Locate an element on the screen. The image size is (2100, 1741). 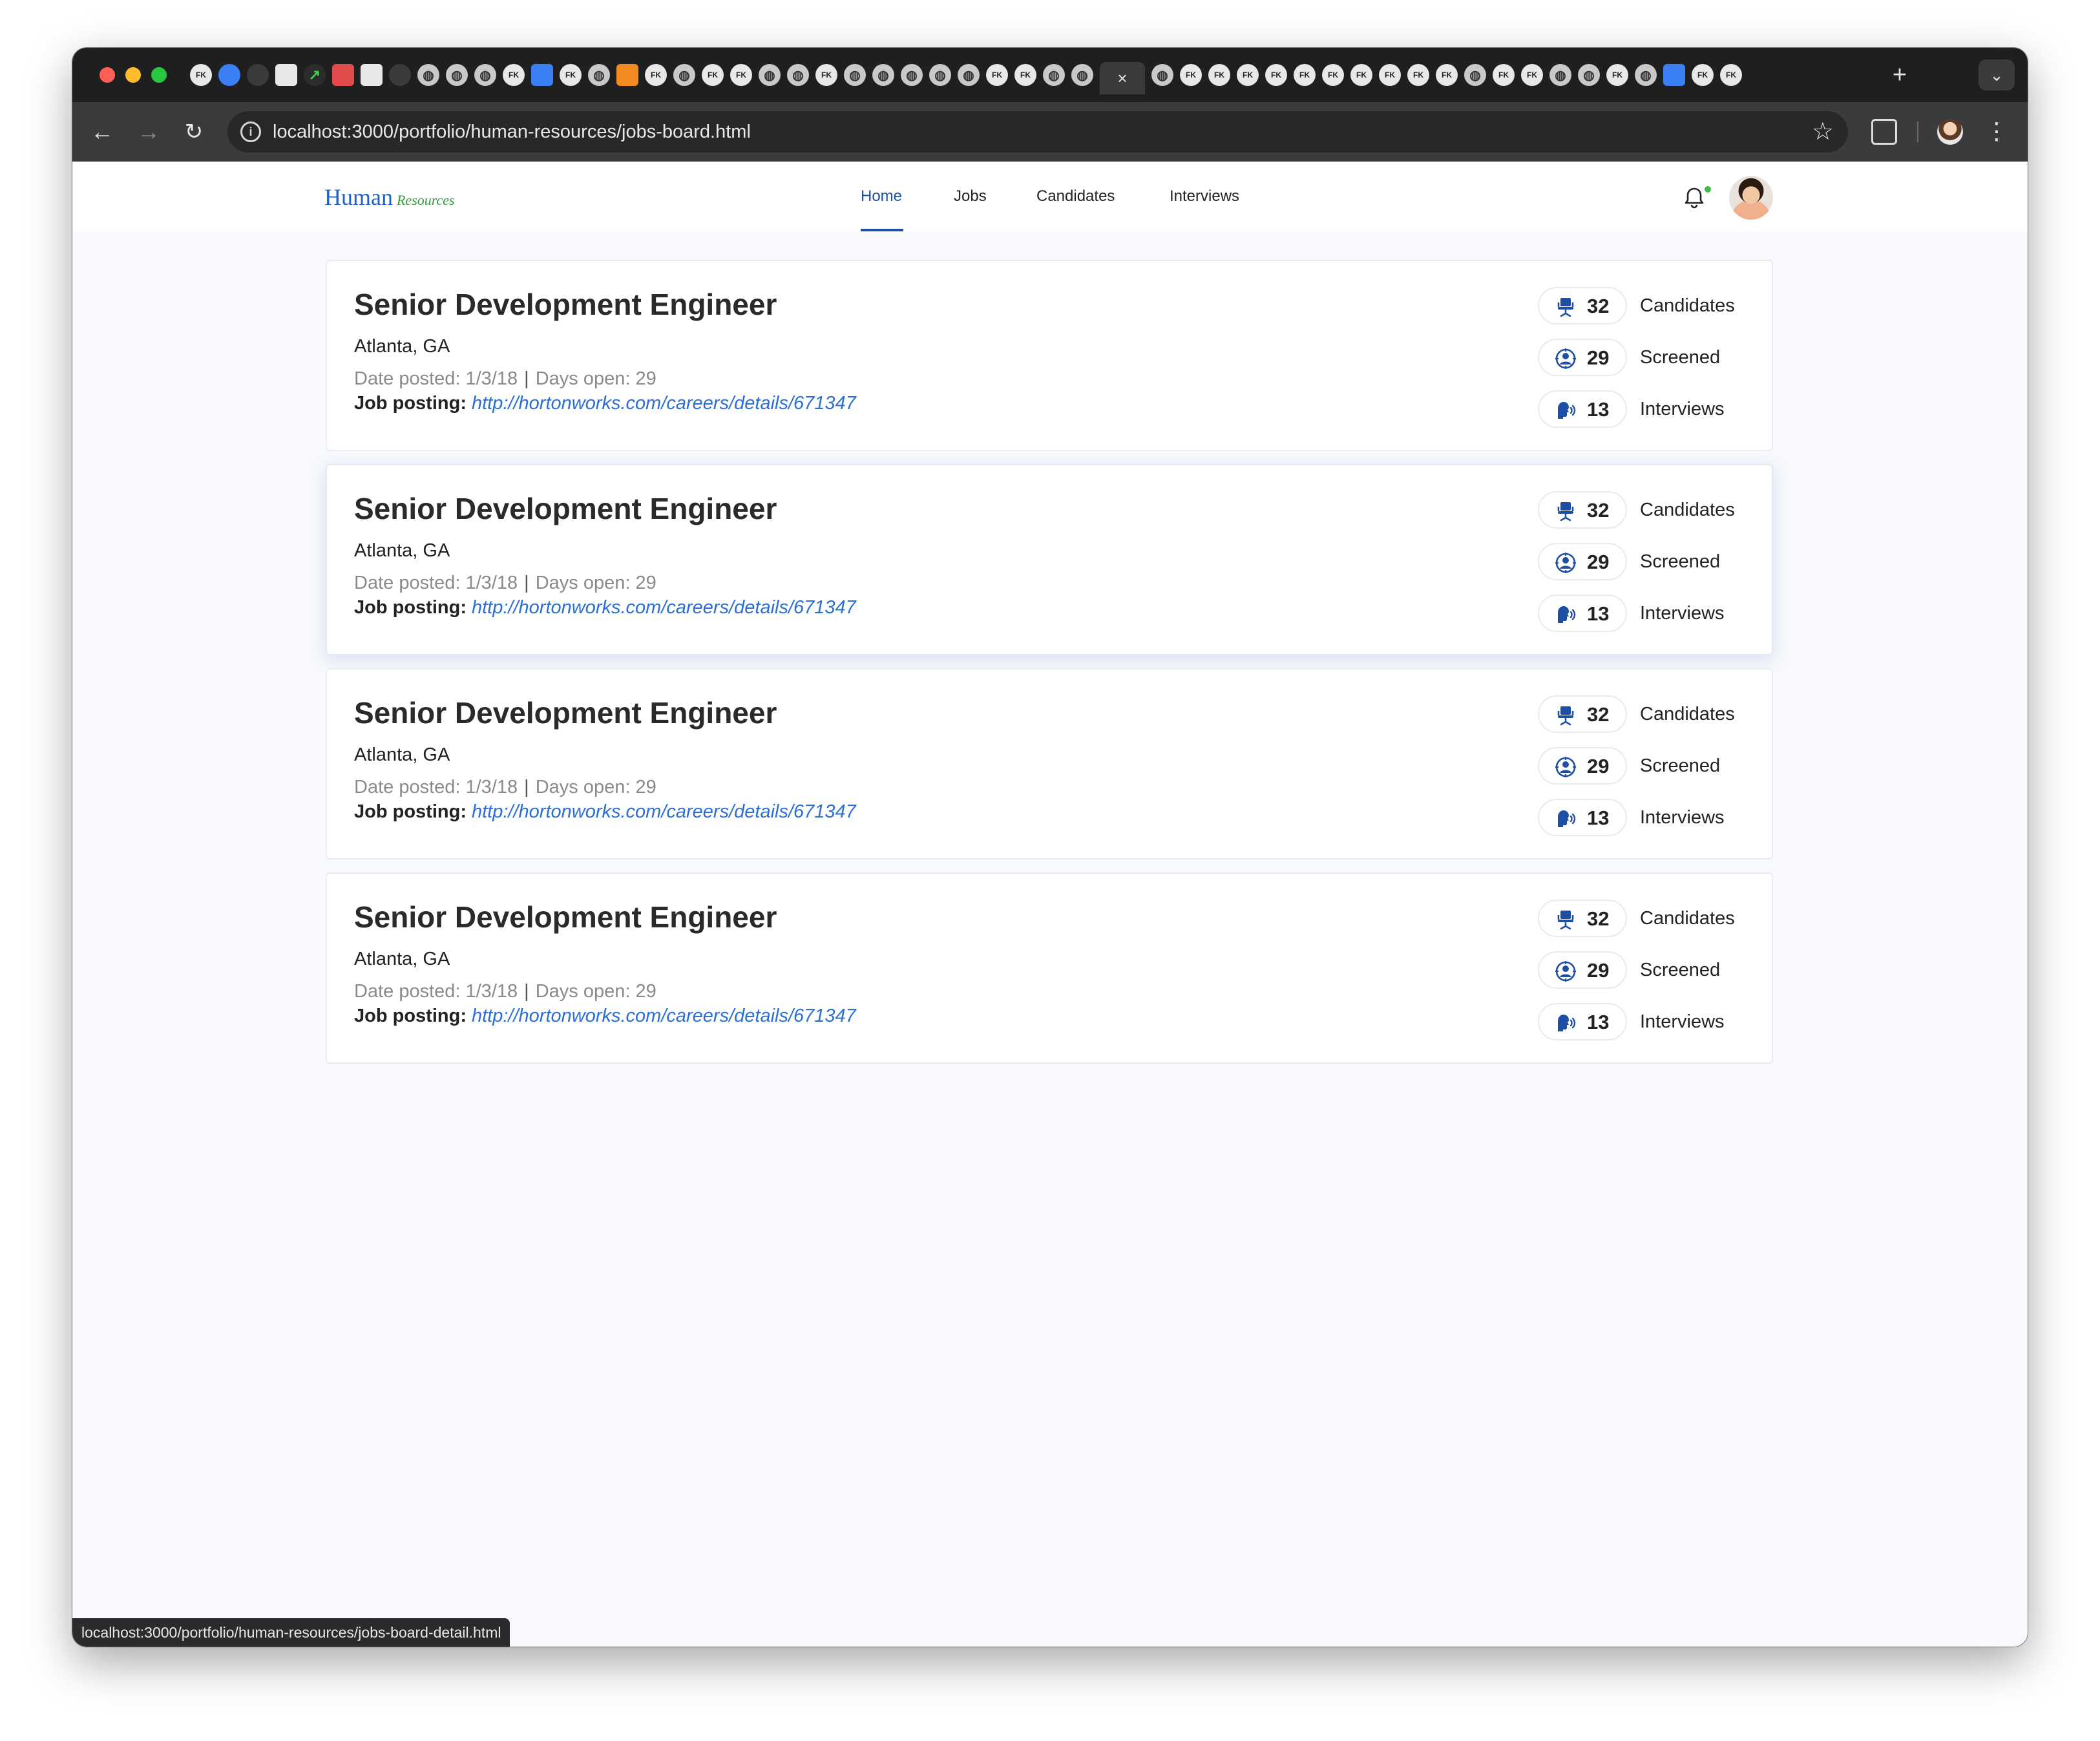
browser-menu-icon: ⋮ is located at coordinates (1997, 131).